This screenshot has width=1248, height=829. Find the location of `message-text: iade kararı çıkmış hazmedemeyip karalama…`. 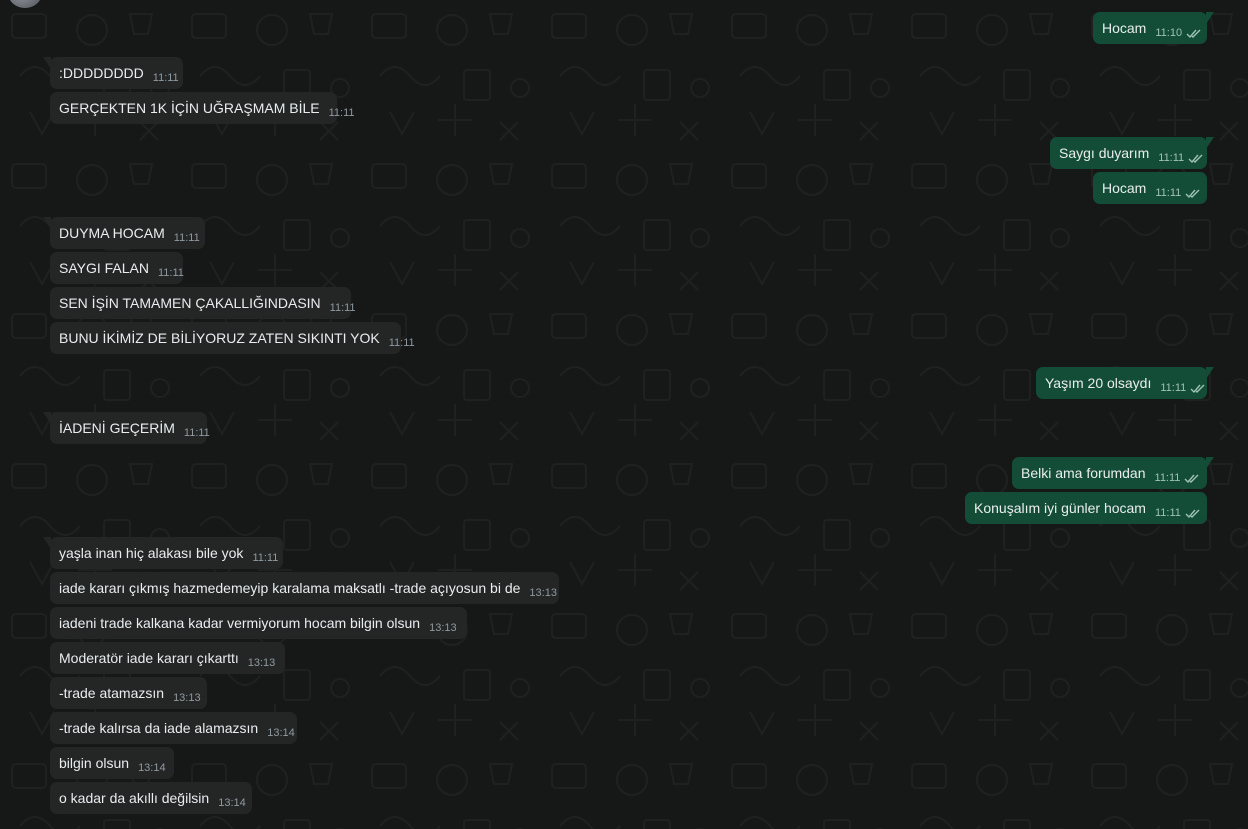

message-text: iade kararı çıkmış hazmedemeyip karalama… is located at coordinates (290, 588).